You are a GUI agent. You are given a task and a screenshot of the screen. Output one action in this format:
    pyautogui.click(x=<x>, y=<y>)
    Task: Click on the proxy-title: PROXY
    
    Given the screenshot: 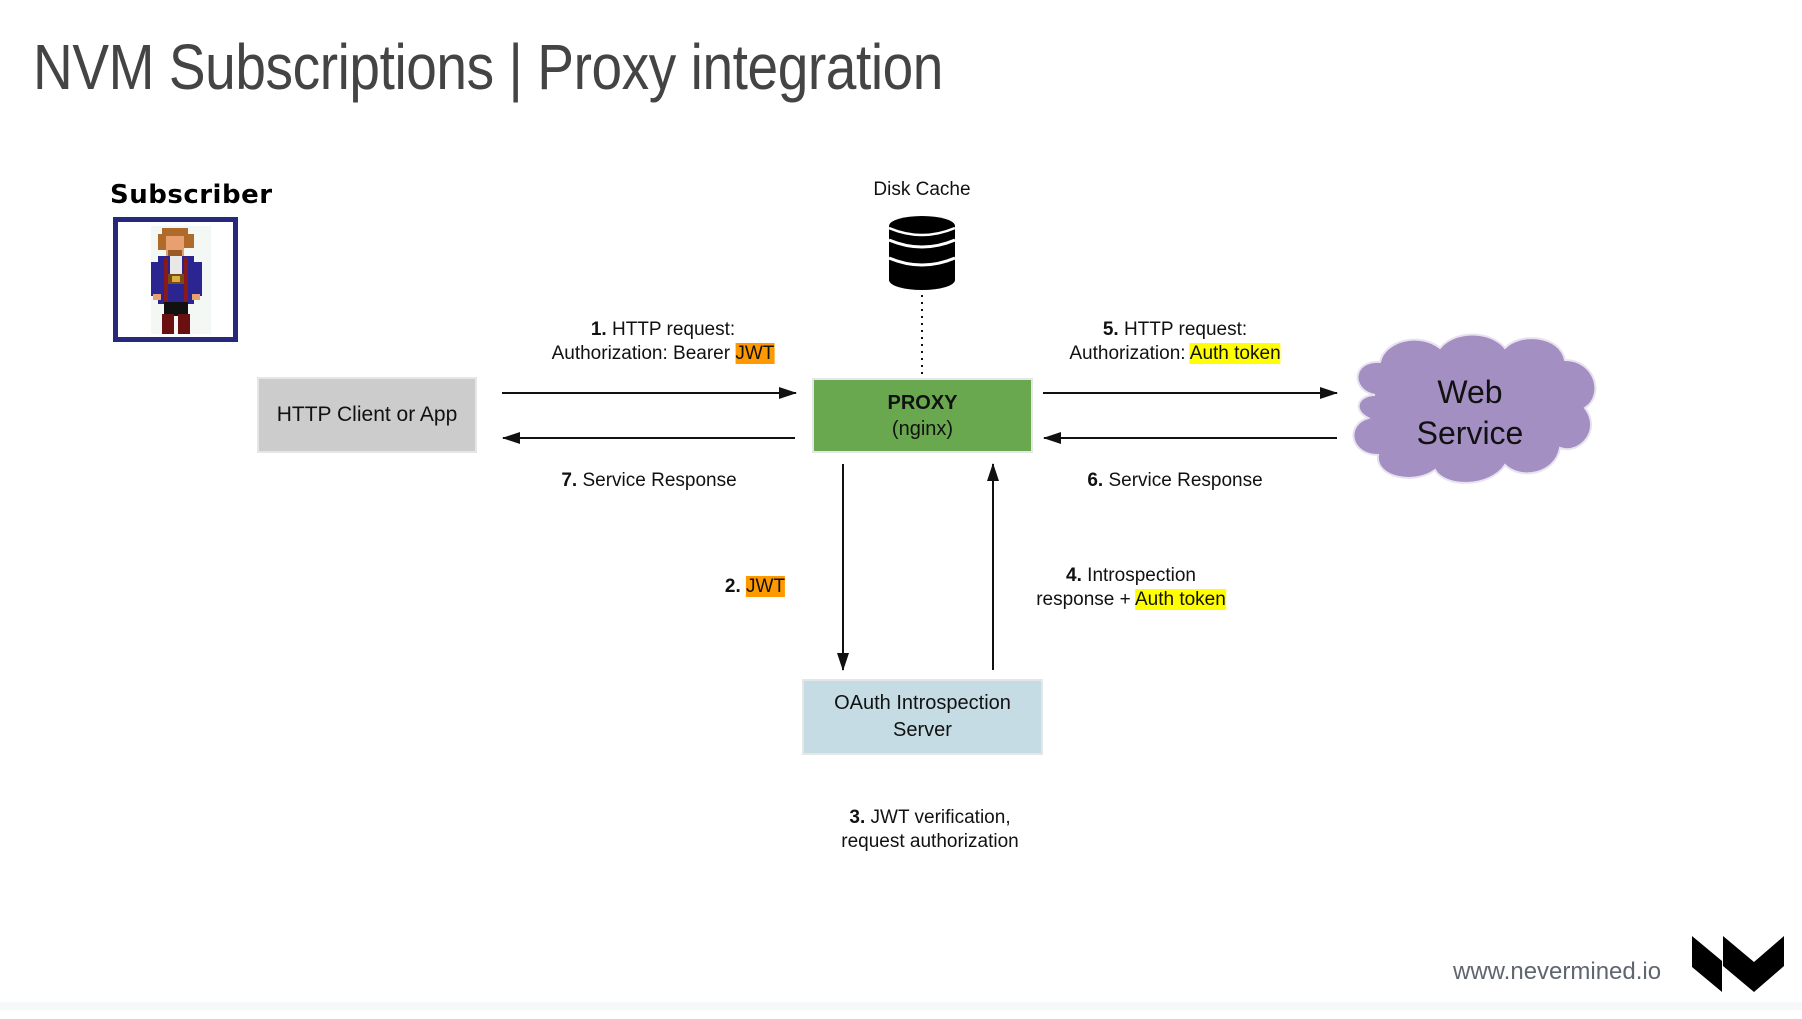 What is the action you would take?
    pyautogui.click(x=922, y=402)
    